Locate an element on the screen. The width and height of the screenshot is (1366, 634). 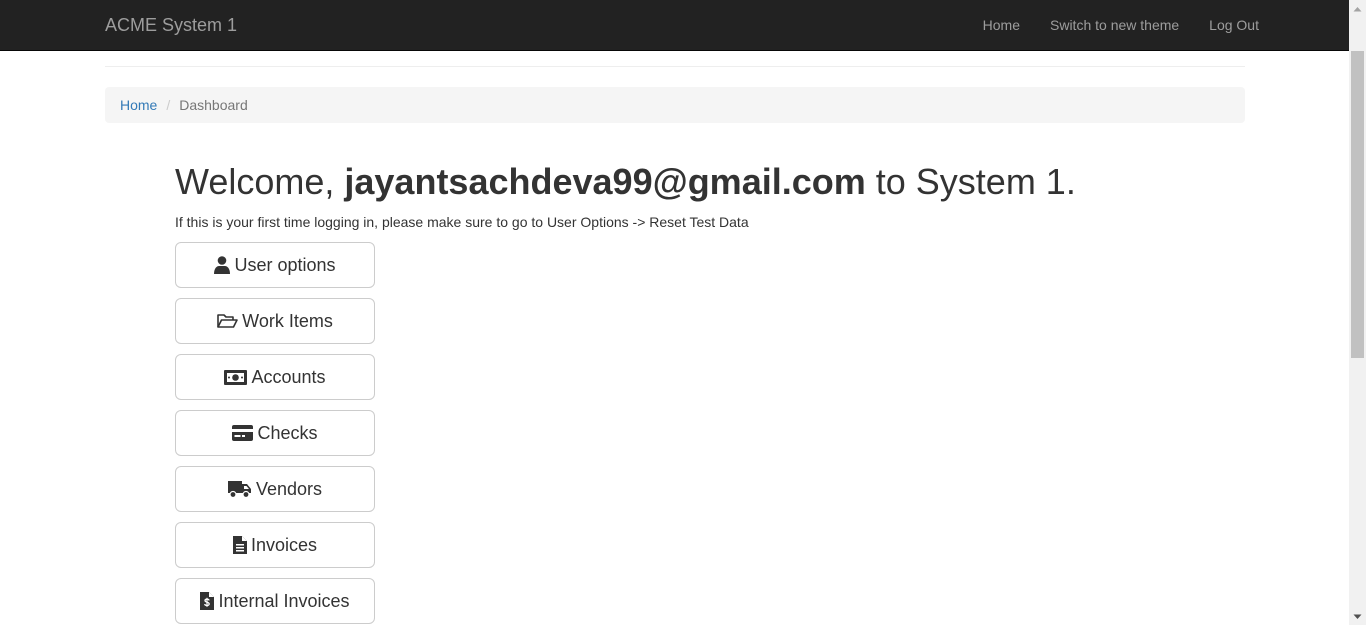
user-options-button: User options is located at coordinates (275, 265).